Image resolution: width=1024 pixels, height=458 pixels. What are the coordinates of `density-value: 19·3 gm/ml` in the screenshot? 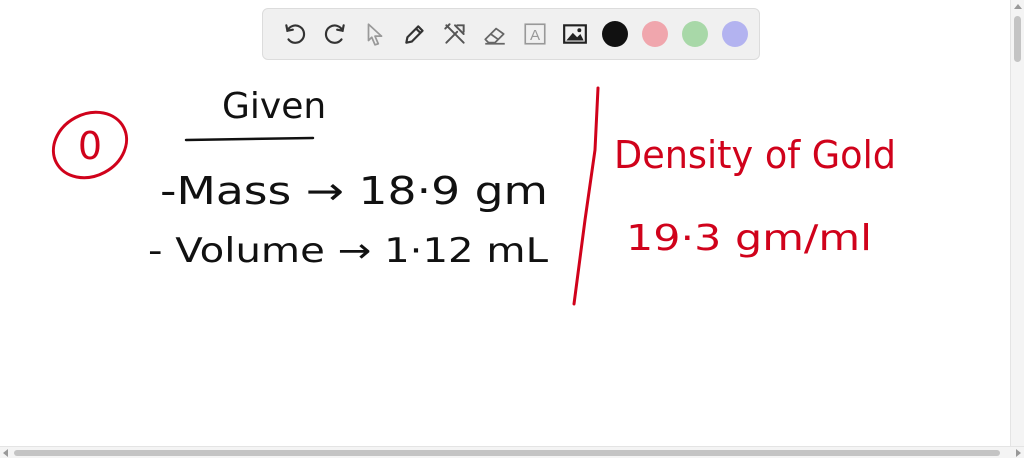 It's located at (749, 238).